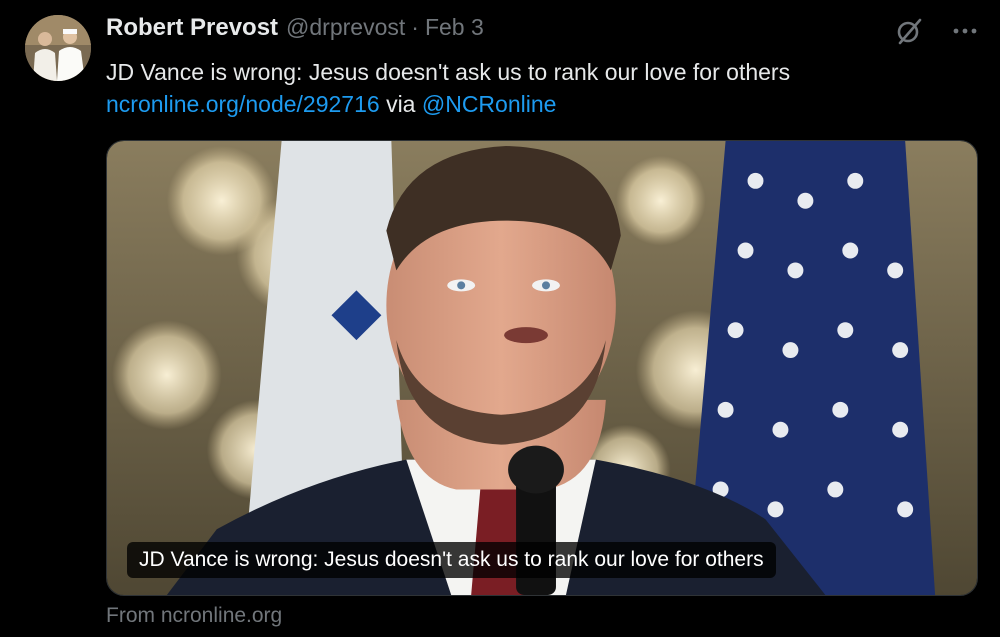 This screenshot has height=637, width=1000. Describe the element at coordinates (194, 616) in the screenshot. I see `card-source: From ncronline.org` at that location.